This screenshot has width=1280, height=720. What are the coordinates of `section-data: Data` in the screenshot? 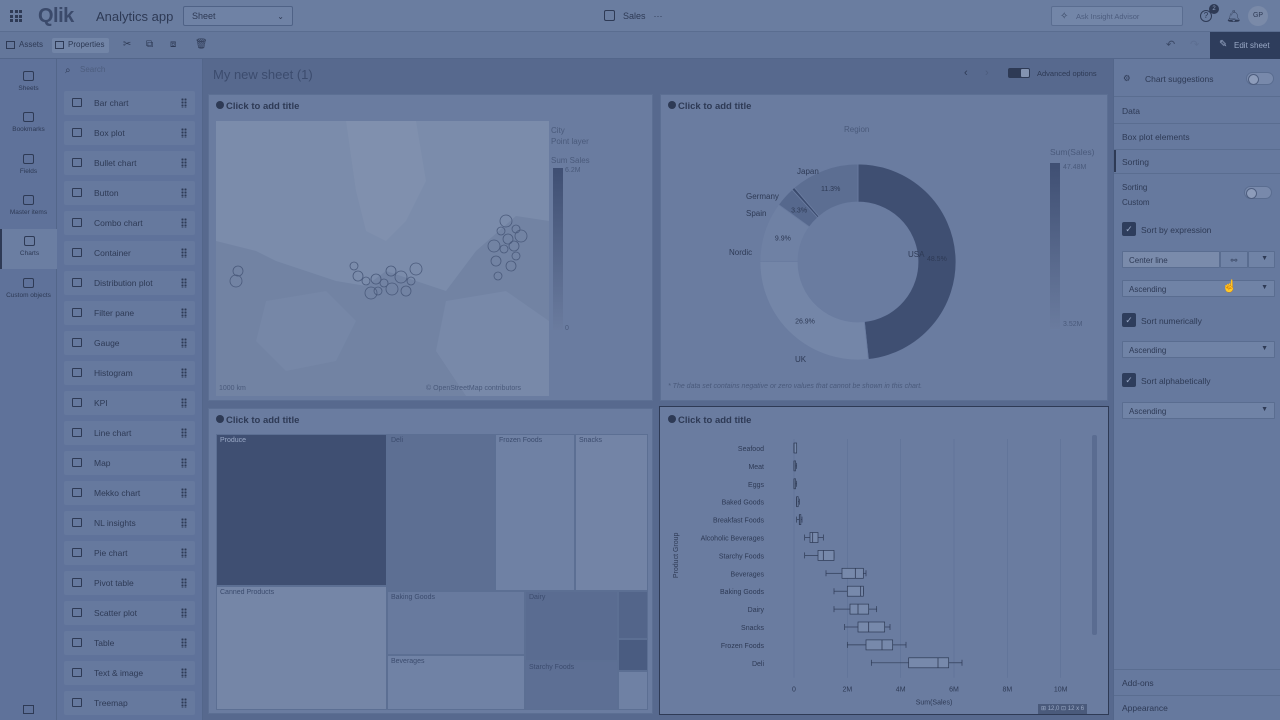 It's located at (1131, 111).